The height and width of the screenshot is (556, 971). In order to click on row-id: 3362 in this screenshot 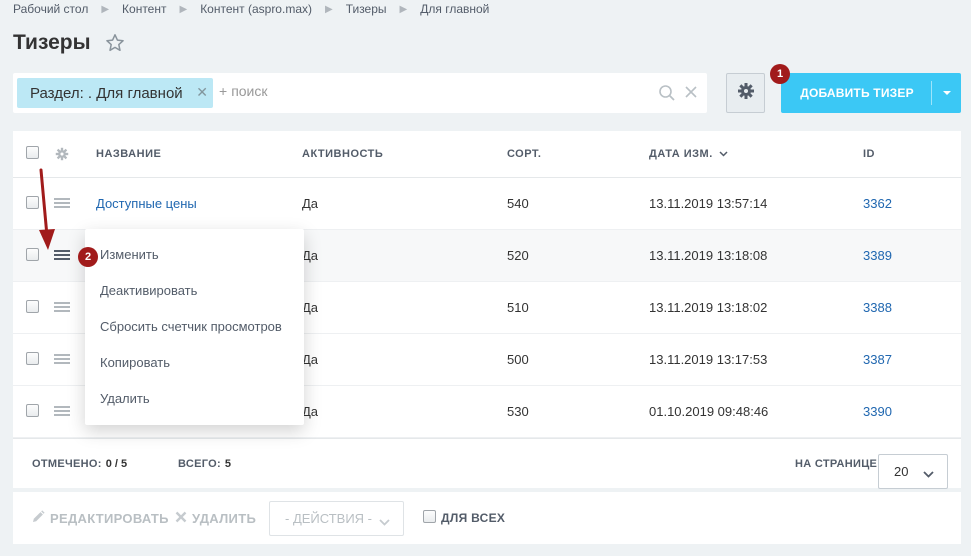, I will do `click(877, 203)`.